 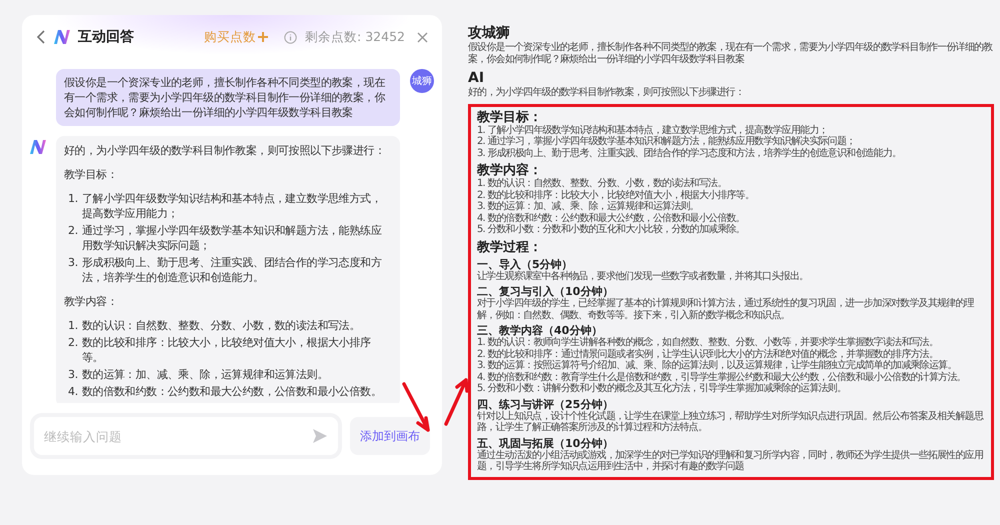 What do you see at coordinates (227, 350) in the screenshot?
I see `list-item-text: 数的比较和排序：比较大小，比较绝对值大小，根据大小排序等。` at bounding box center [227, 350].